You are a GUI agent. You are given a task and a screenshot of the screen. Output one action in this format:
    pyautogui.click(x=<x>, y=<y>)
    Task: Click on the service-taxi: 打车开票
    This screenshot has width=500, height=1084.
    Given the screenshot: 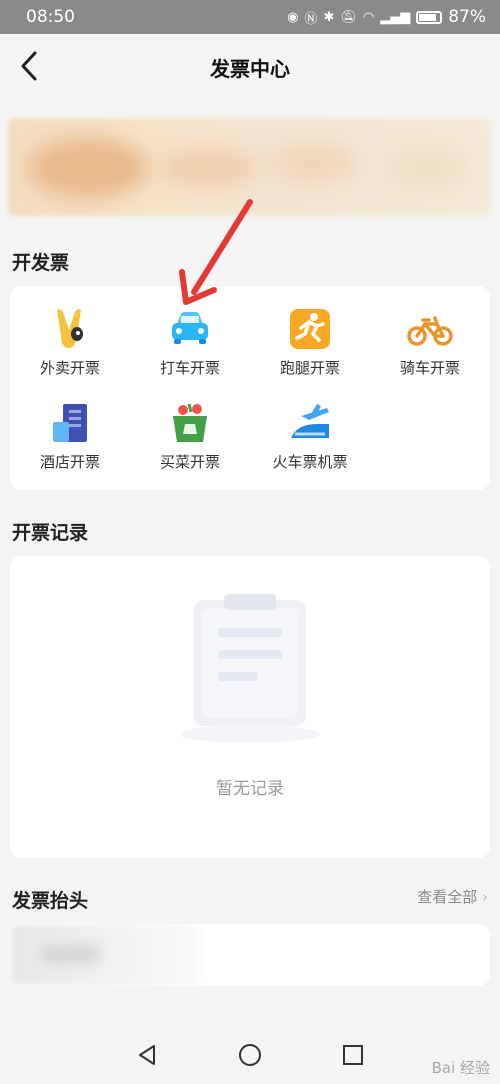 What is the action you would take?
    pyautogui.click(x=190, y=342)
    